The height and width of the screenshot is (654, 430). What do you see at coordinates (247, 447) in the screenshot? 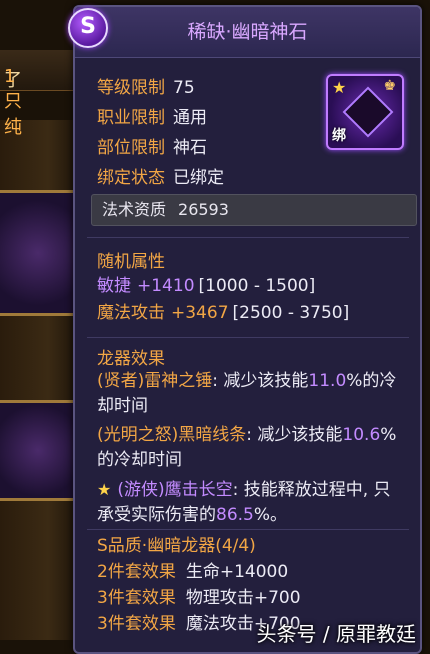
I see `dragon-effect-2: (光明之怒)黑暗线条: 减少该技能10.6%的冷却时间` at bounding box center [247, 447].